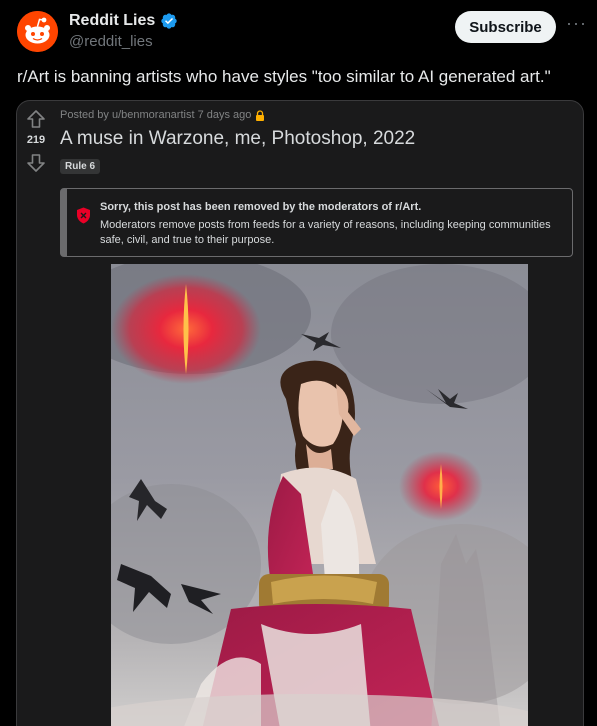 The width and height of the screenshot is (597, 726). Describe the element at coordinates (36, 140) in the screenshot. I see `vote-score: 219` at that location.